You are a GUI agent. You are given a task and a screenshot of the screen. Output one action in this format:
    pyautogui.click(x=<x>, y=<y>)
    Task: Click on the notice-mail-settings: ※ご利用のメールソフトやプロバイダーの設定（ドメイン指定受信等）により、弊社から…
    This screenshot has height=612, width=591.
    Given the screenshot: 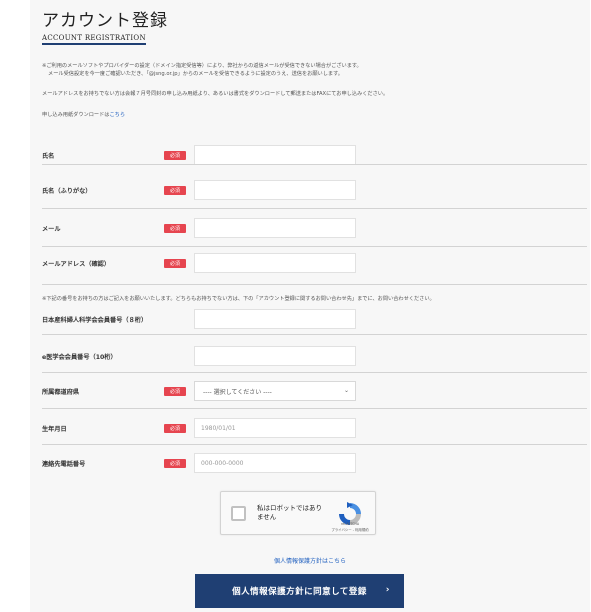 What is the action you would take?
    pyautogui.click(x=202, y=66)
    